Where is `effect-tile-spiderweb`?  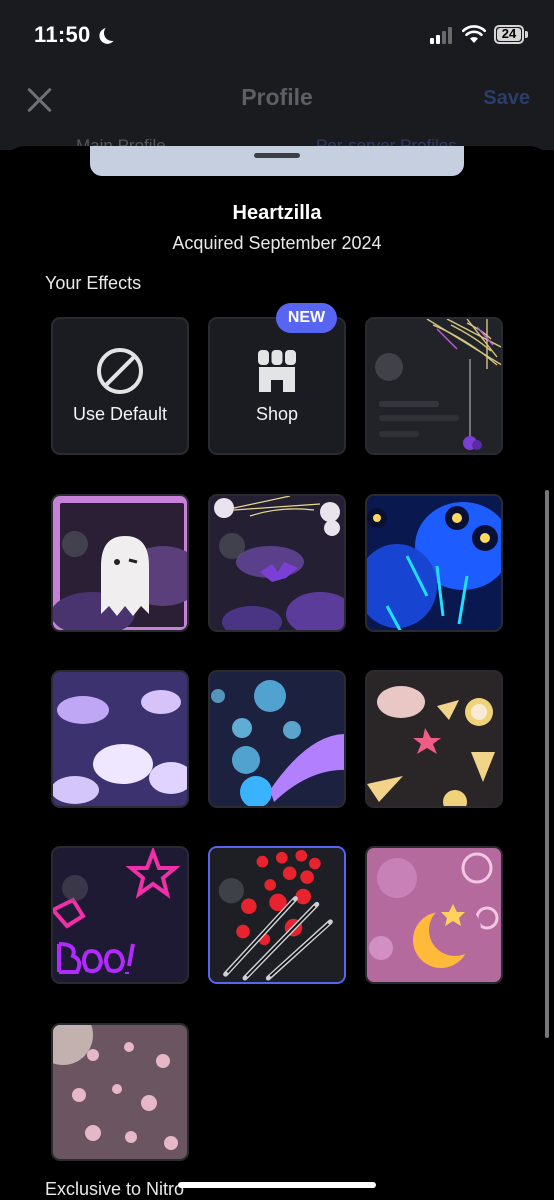
effect-tile-spiderweb is located at coordinates (434, 386).